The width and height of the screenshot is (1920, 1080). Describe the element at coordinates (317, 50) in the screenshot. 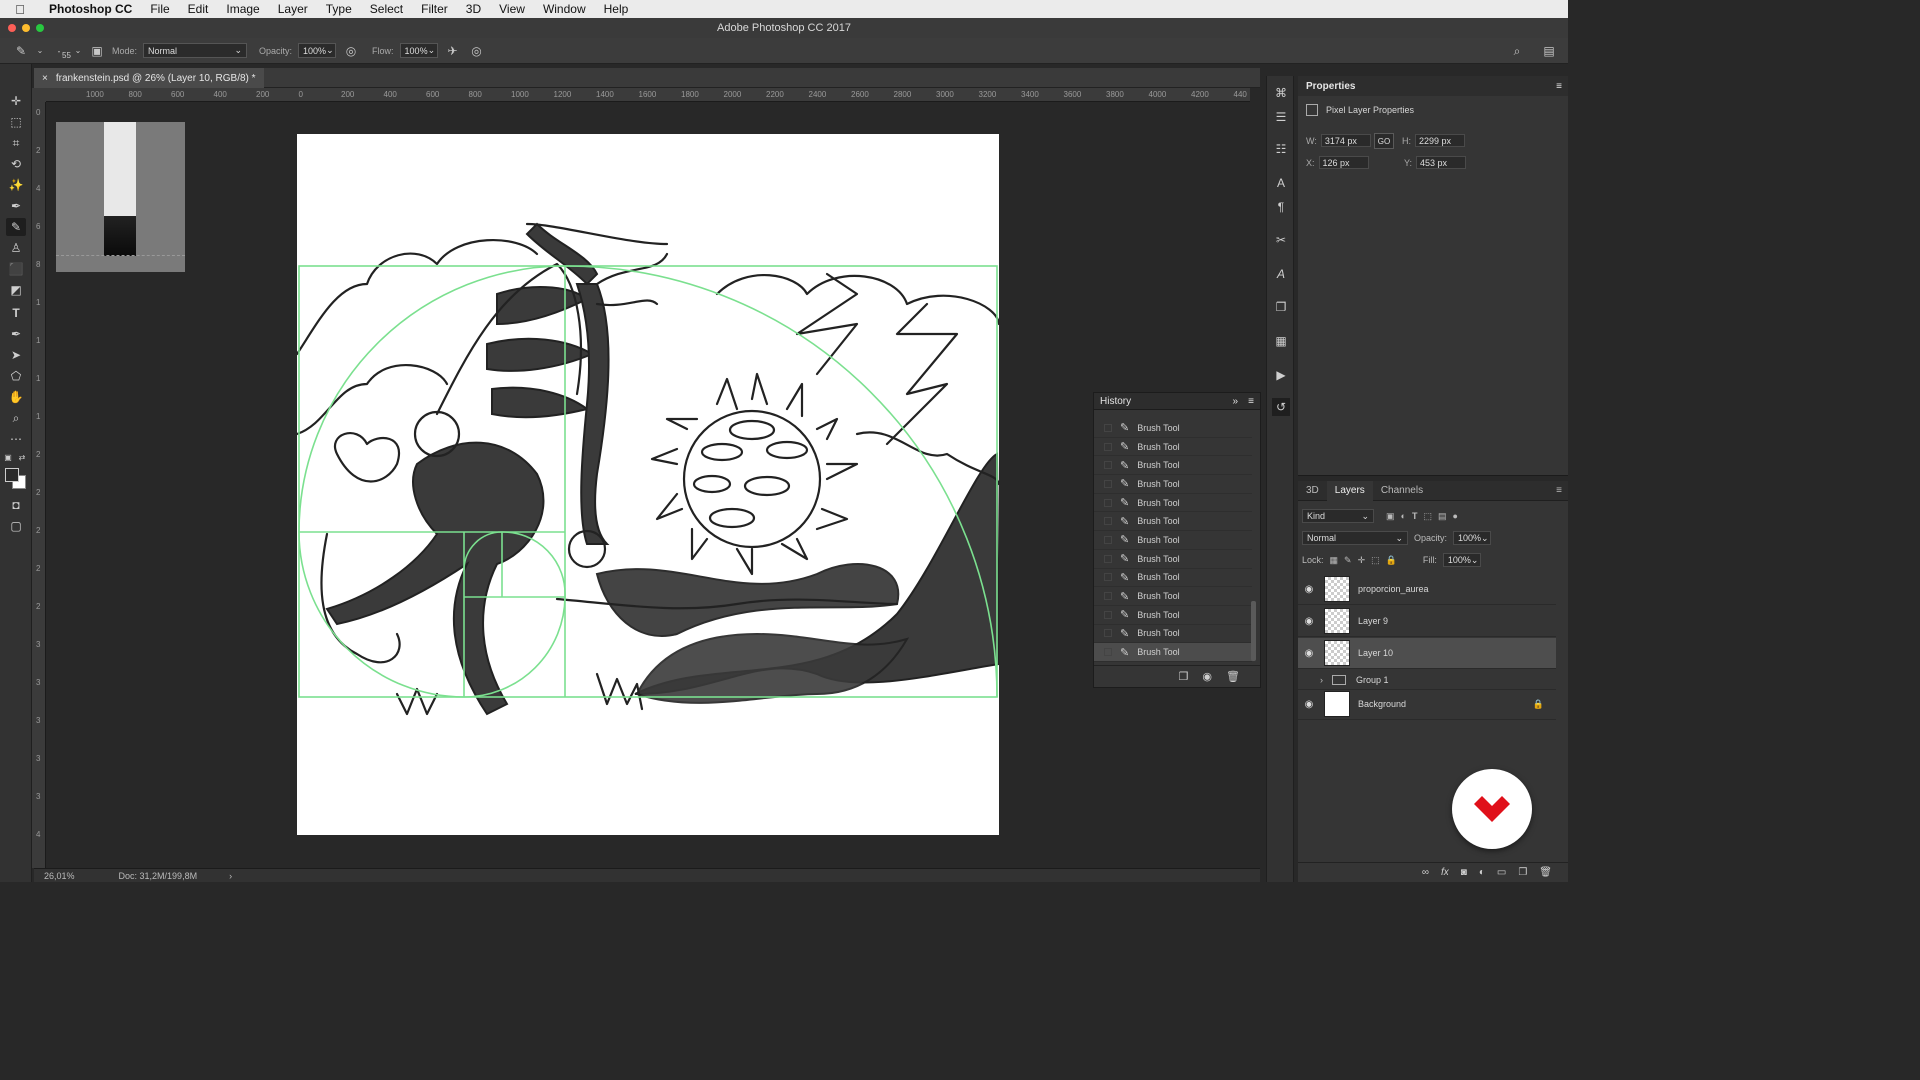

I see `opacity-field: 100% ⌄` at that location.